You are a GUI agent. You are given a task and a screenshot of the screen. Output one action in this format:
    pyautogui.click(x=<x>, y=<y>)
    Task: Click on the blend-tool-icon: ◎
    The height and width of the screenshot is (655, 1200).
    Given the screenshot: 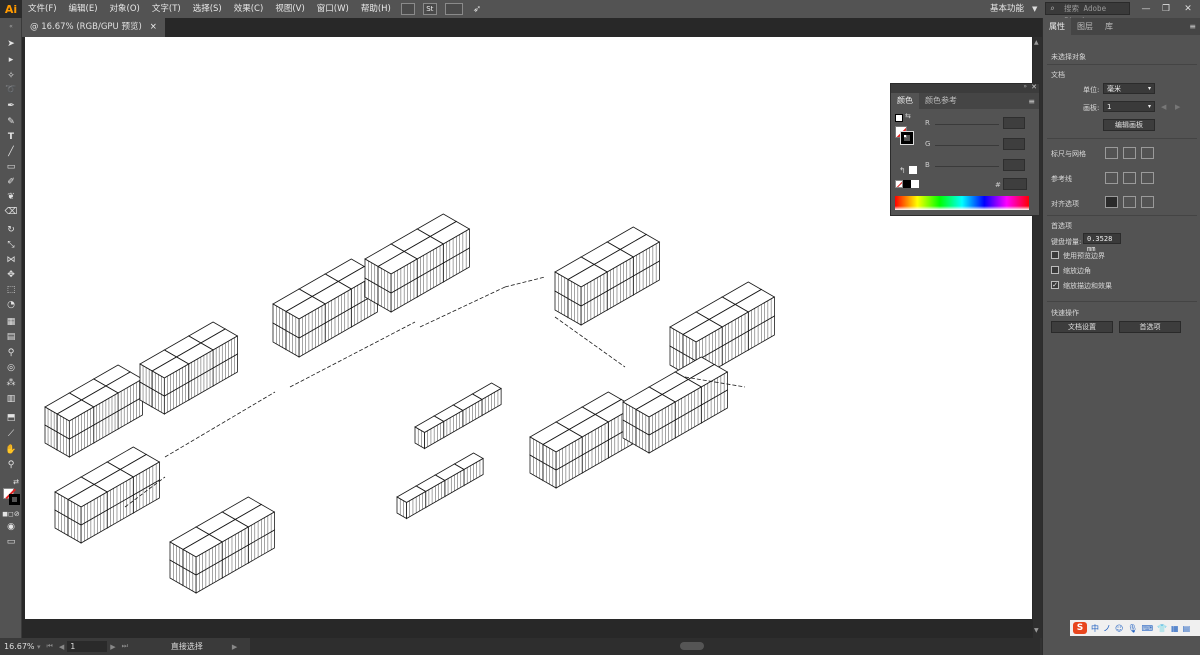 What is the action you would take?
    pyautogui.click(x=11, y=368)
    